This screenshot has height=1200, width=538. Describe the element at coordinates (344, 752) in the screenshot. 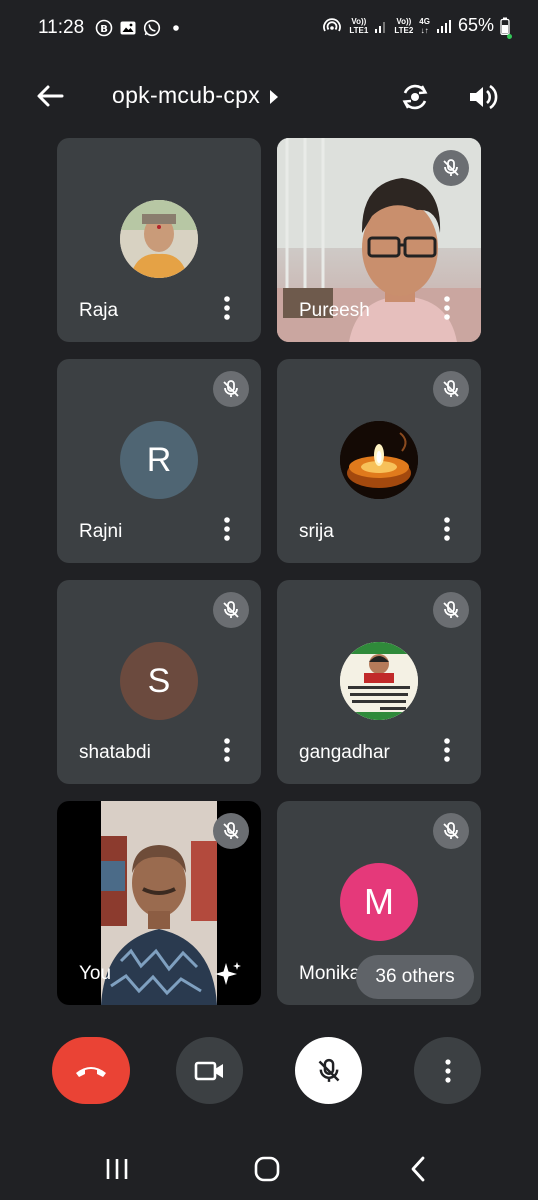

I see `participant-name: gangadhar` at that location.